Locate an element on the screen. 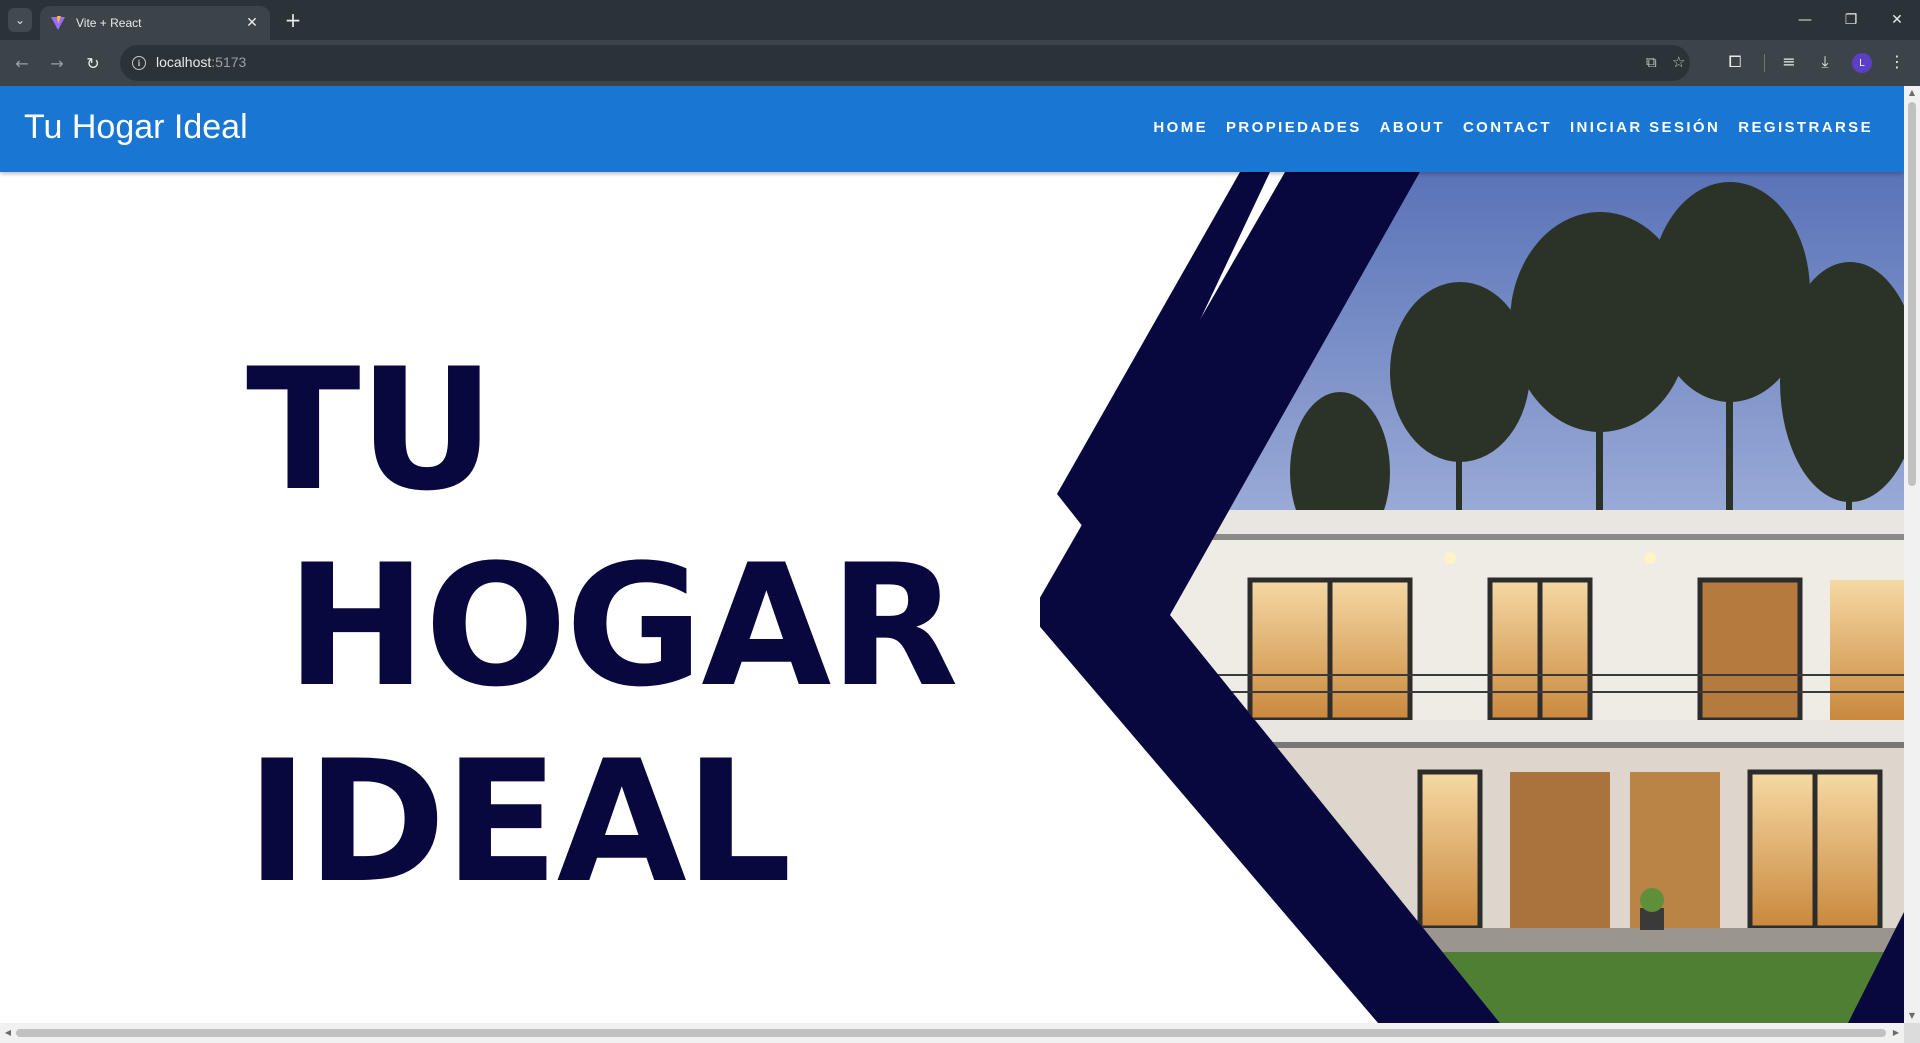 This screenshot has height=1043, width=1920. forward-icon: → is located at coordinates (57, 63).